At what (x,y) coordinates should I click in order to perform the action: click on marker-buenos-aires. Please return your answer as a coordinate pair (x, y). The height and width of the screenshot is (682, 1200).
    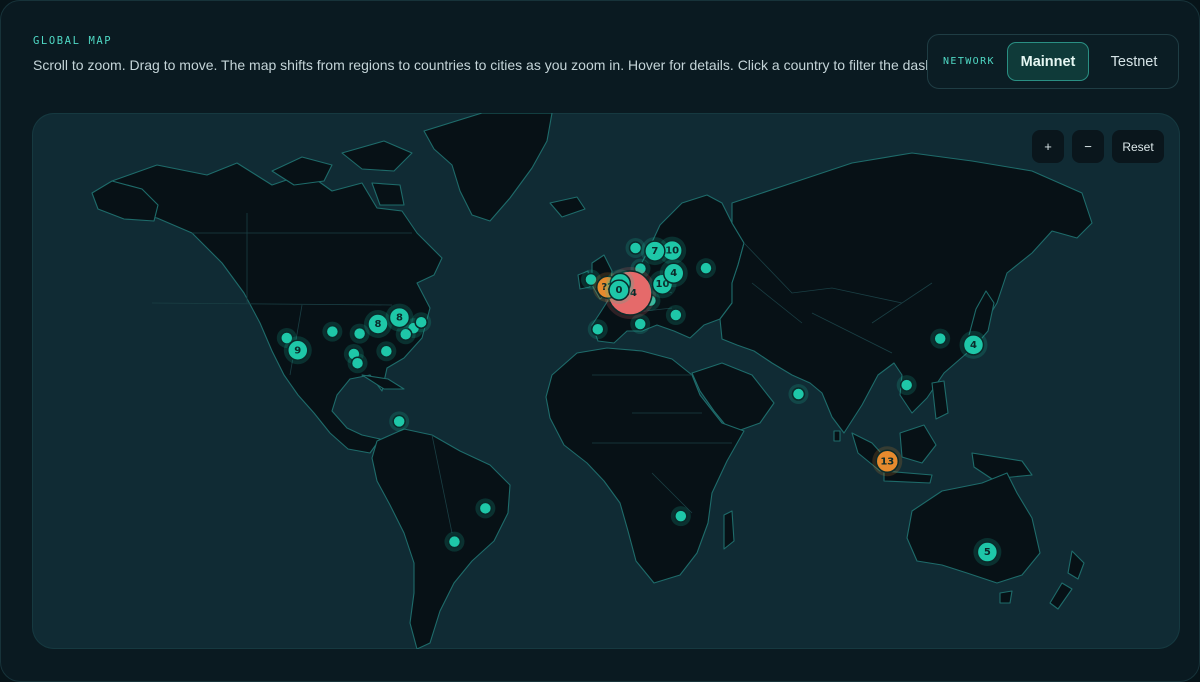
    Looking at the image, I should click on (454, 541).